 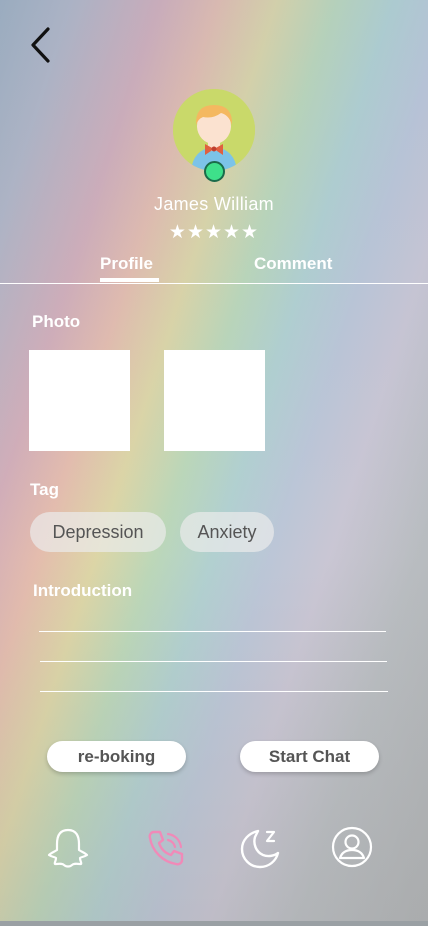 What do you see at coordinates (56, 321) in the screenshot?
I see `photo-section-title: Photo` at bounding box center [56, 321].